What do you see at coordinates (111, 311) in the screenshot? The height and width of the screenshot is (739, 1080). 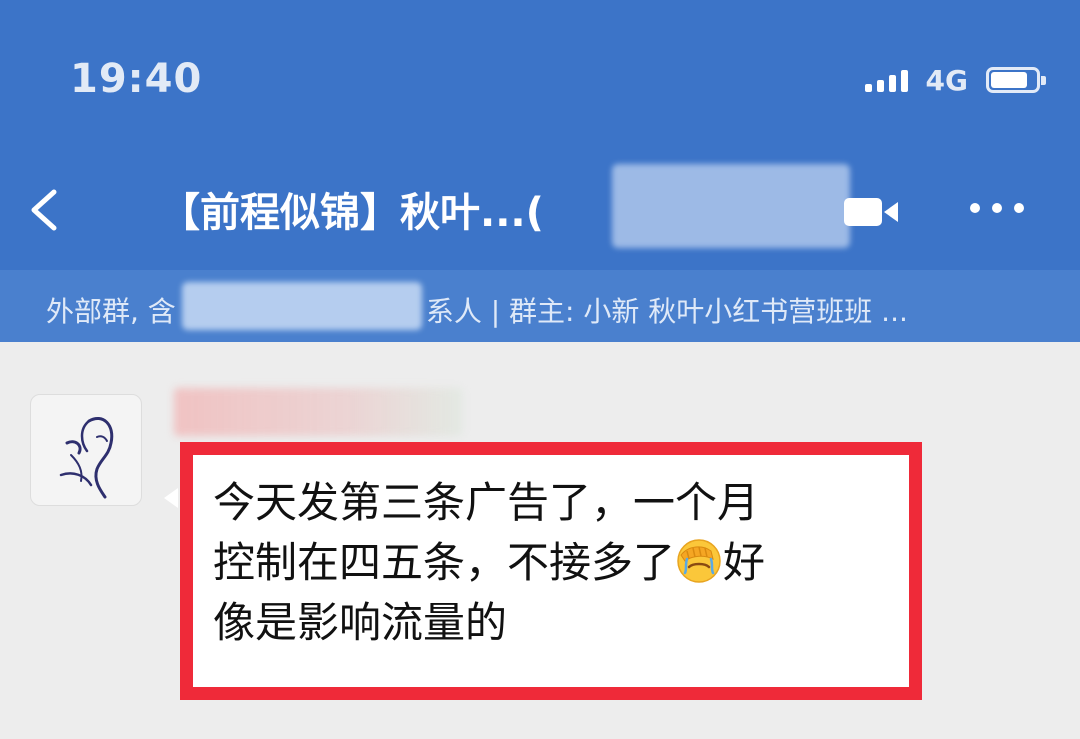 I see `group-info-prefix: 外部群, 含` at bounding box center [111, 311].